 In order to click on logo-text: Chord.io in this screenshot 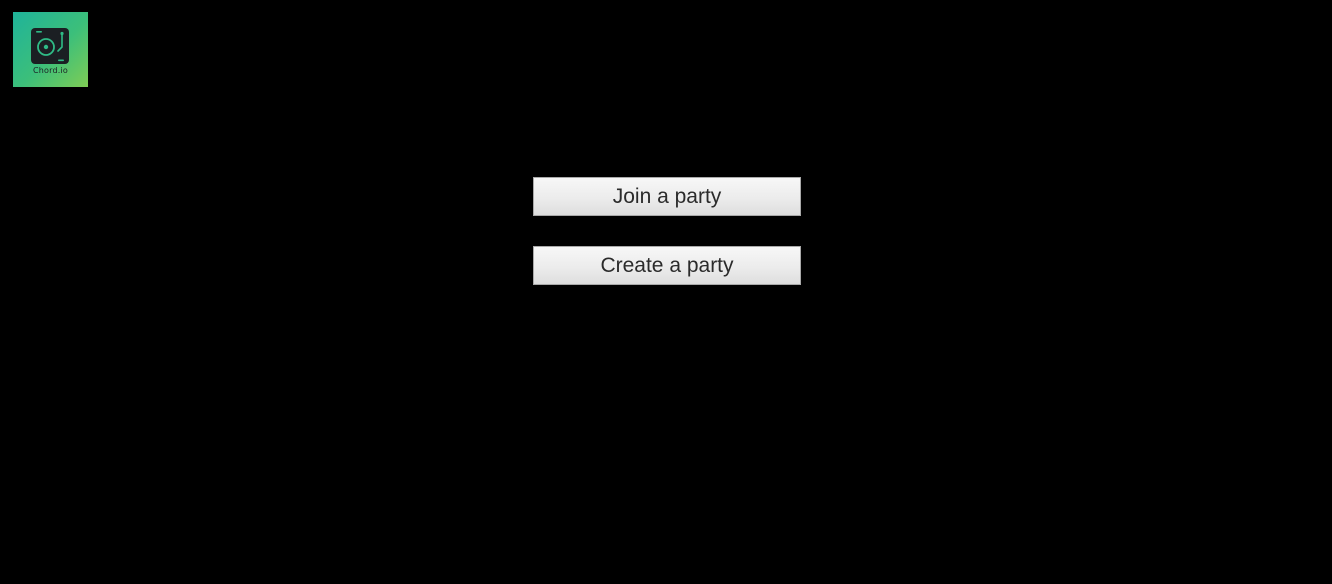, I will do `click(50, 70)`.